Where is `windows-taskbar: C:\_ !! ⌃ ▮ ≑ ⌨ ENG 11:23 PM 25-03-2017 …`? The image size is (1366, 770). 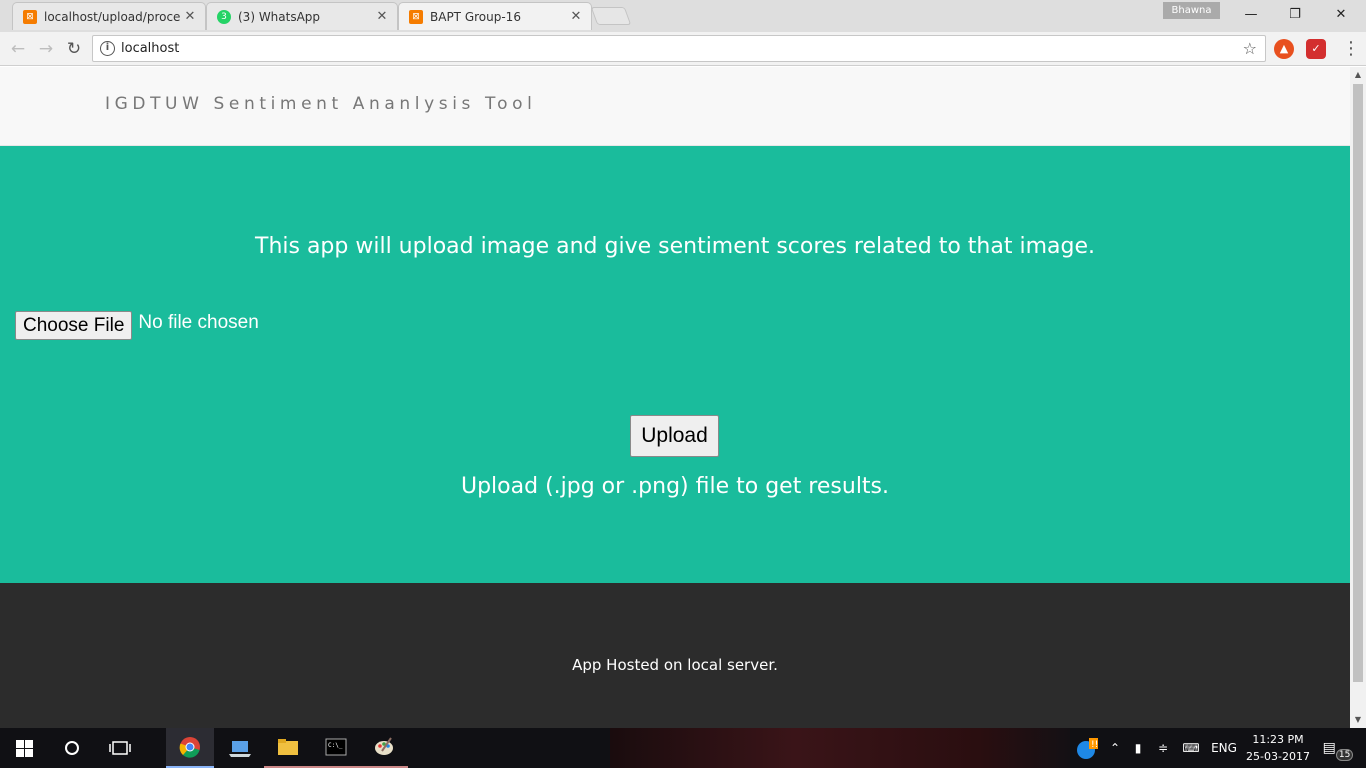 windows-taskbar: C:\_ !! ⌃ ▮ ≑ ⌨ ENG 11:23 PM 25-03-2017 … is located at coordinates (683, 748).